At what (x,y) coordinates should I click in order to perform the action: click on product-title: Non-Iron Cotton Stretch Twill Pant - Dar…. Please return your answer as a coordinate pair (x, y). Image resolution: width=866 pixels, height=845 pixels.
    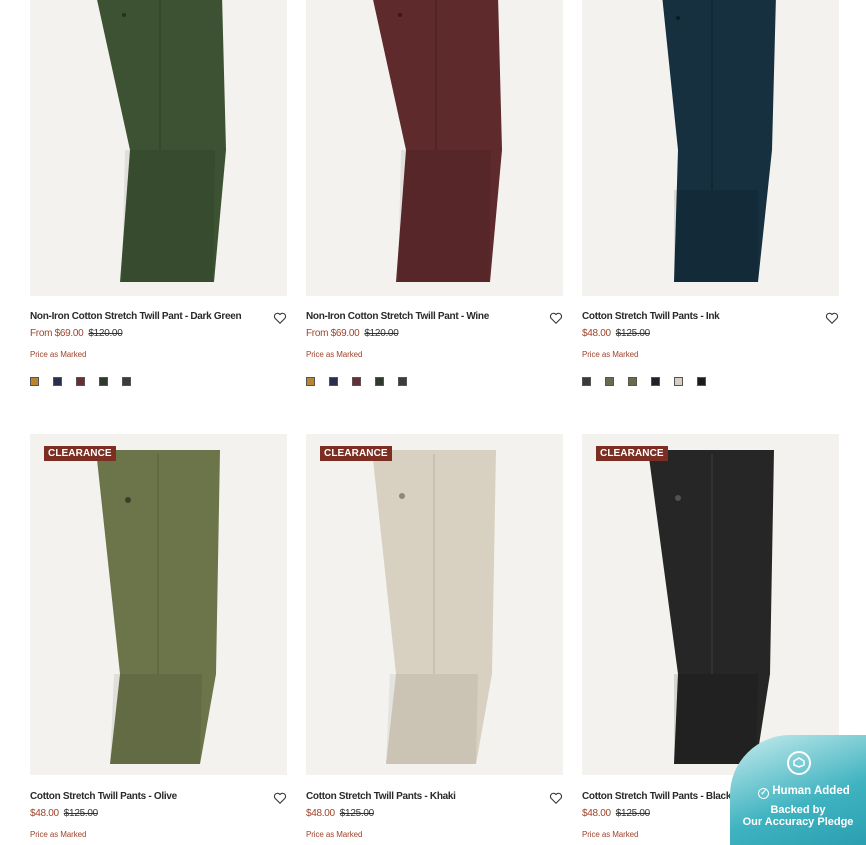
    Looking at the image, I should click on (147, 316).